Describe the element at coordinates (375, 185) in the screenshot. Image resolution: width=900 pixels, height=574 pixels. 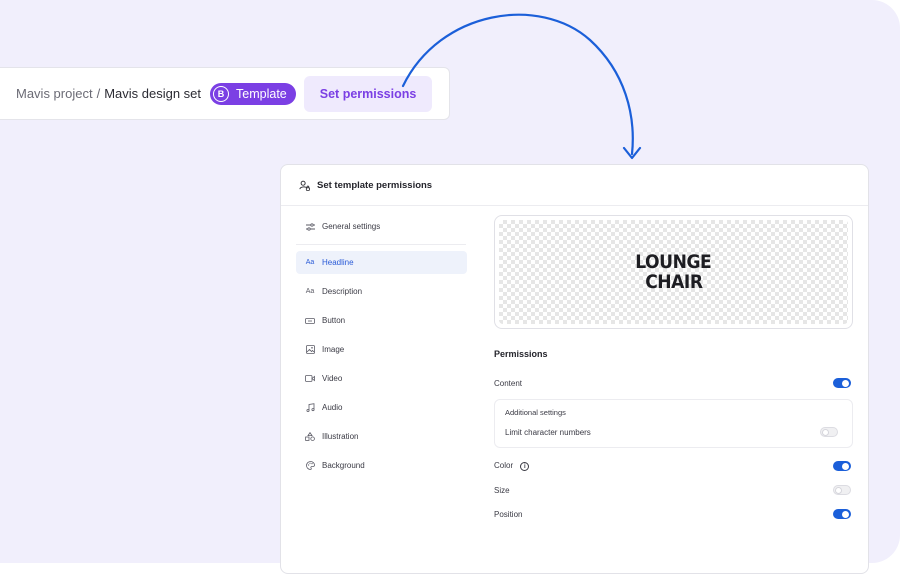
I see `panel-title: Set template permissions` at that location.